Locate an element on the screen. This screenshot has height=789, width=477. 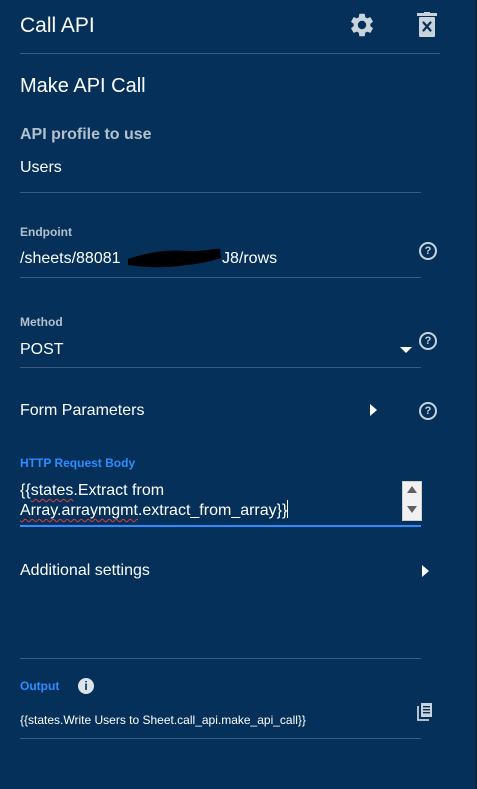
method-help-icon: ? is located at coordinates (428, 341).